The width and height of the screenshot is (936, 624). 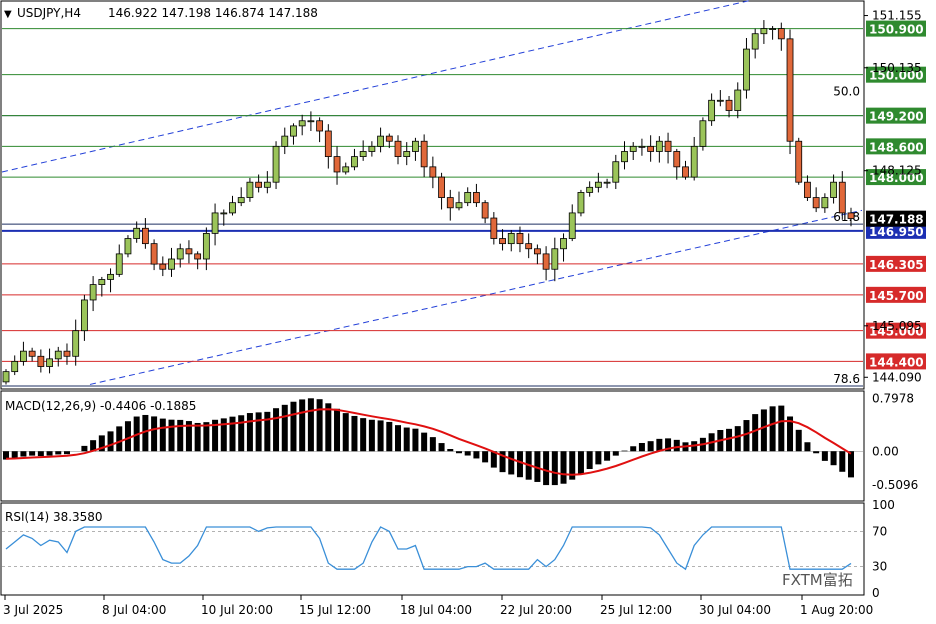 I want to click on rsi-title: RSI(14) 38.3580, so click(x=54, y=517).